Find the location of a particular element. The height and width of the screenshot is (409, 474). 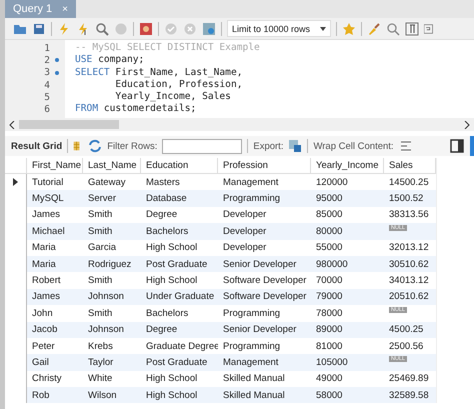

code-line: SELECT First_Name, Last_Name, is located at coordinates (159, 72).